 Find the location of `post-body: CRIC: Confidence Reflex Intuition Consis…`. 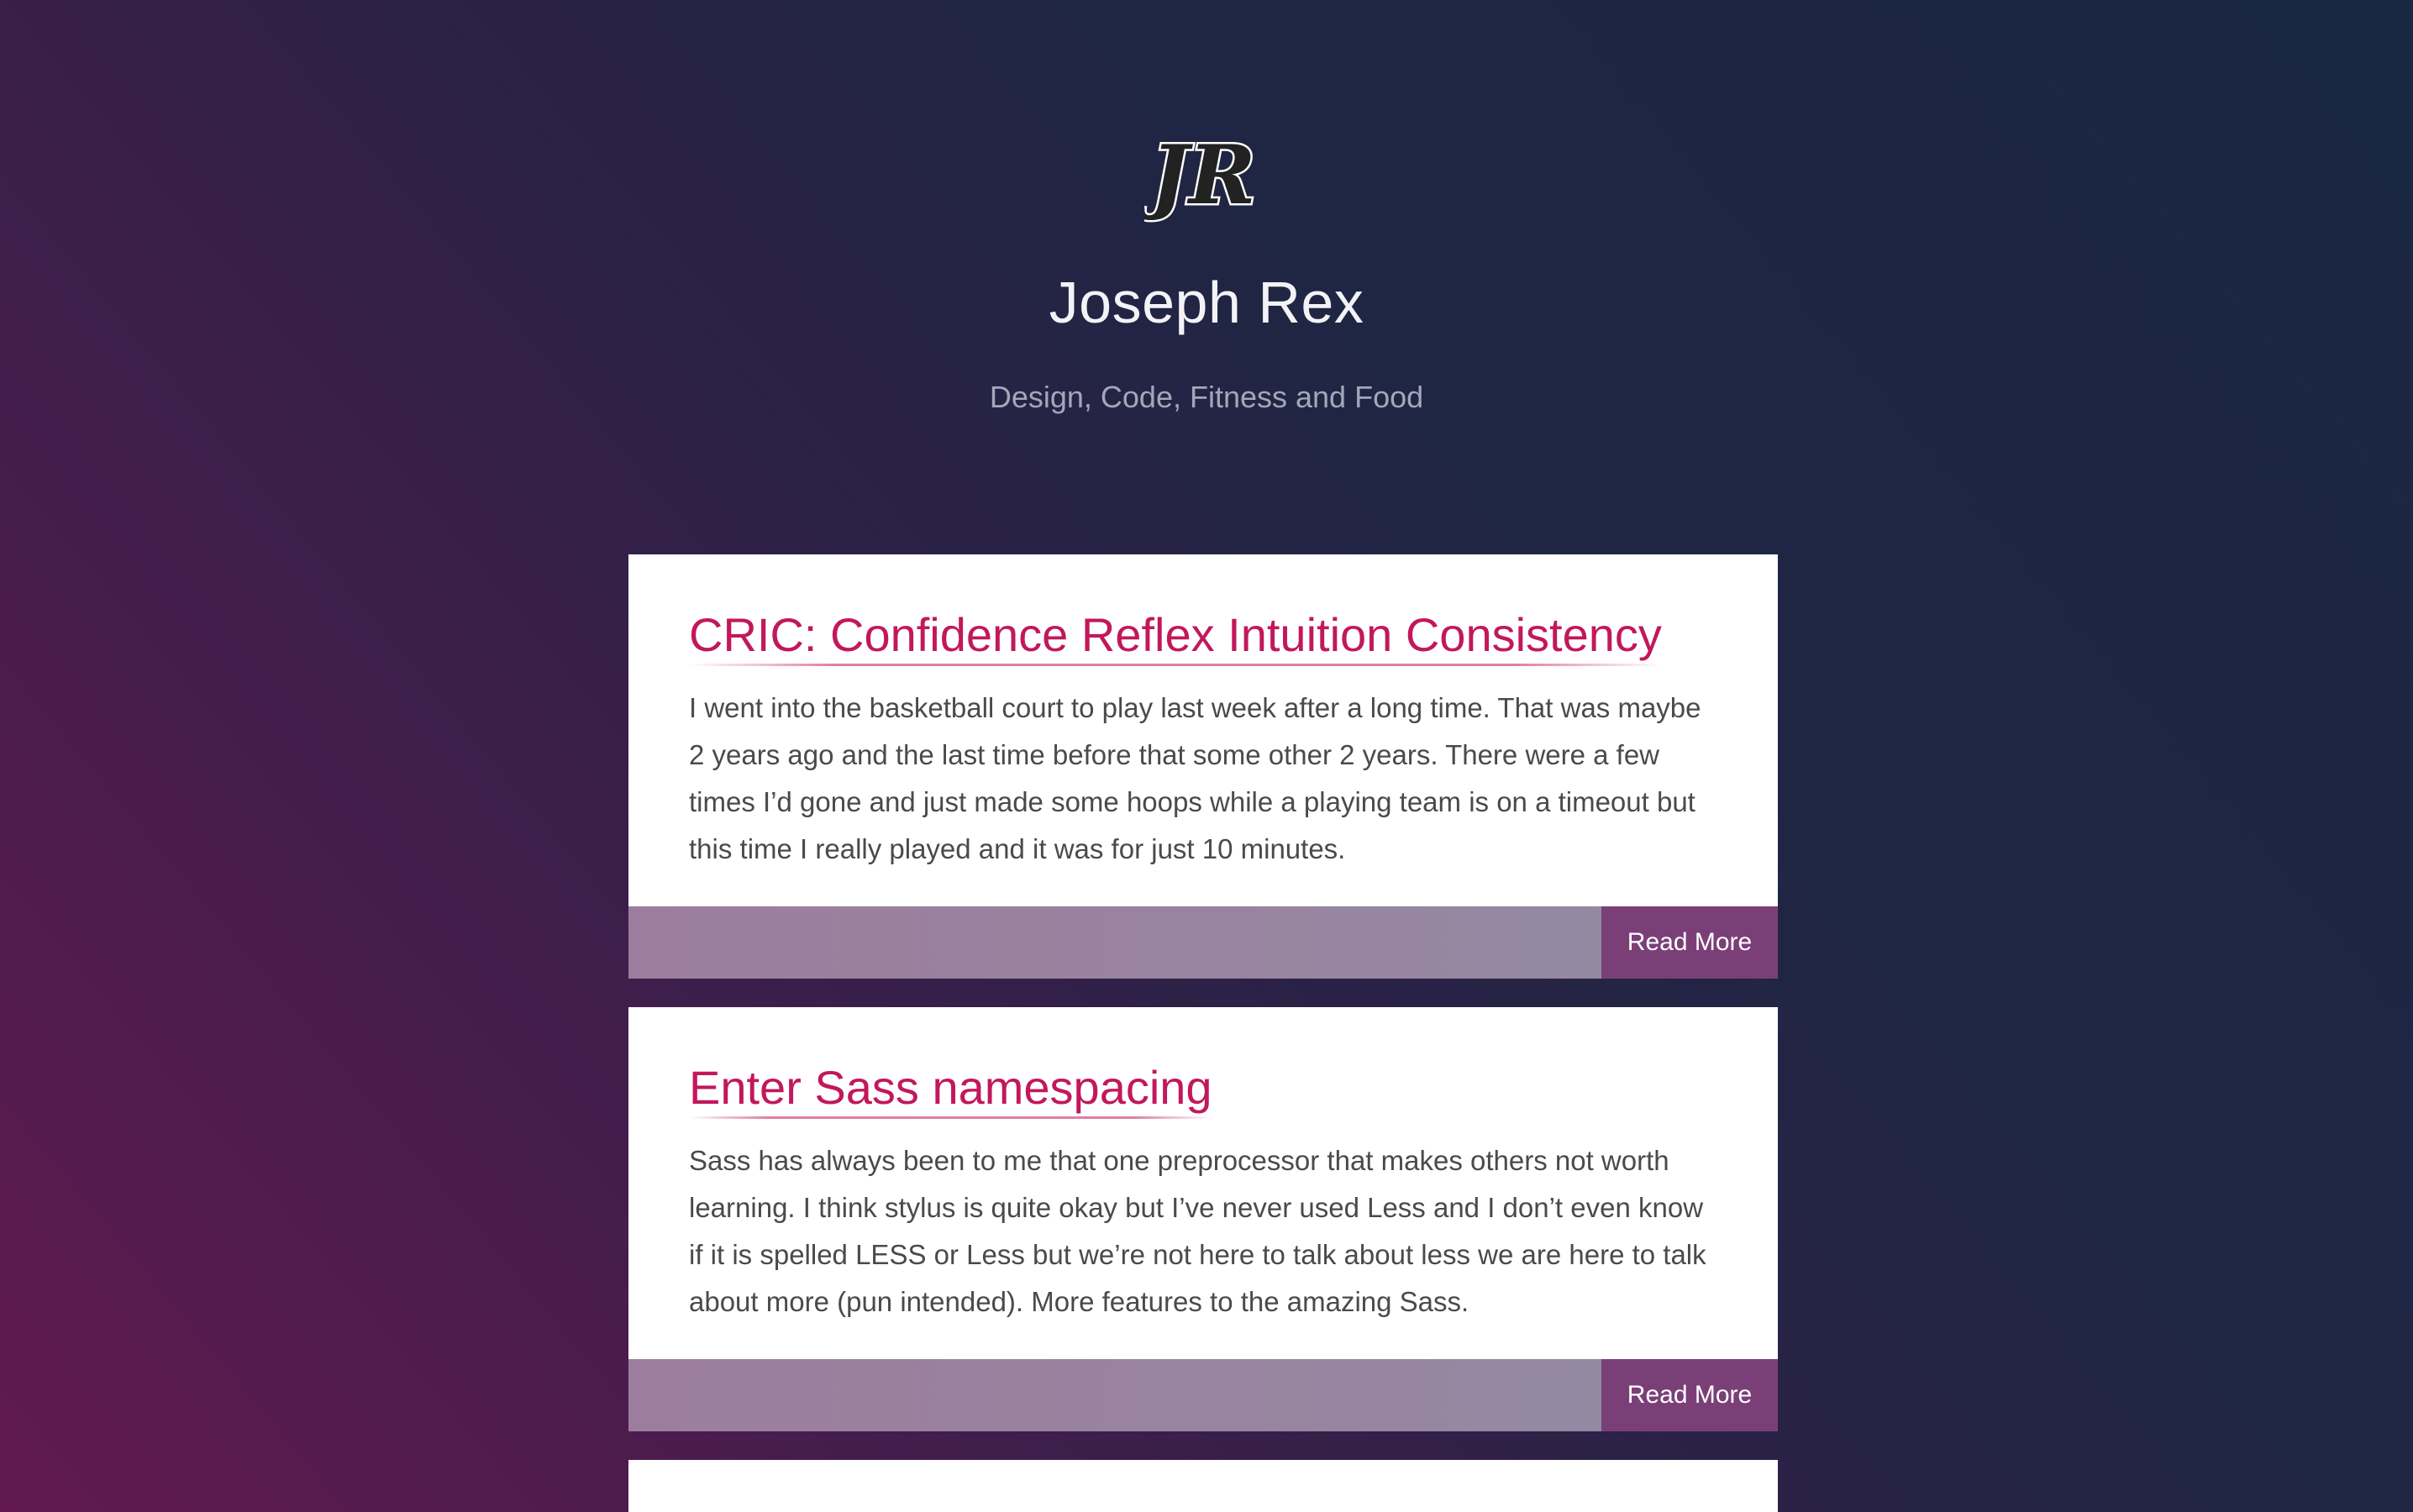

post-body: CRIC: Confidence Reflex Intuition Consis… is located at coordinates (1203, 730).